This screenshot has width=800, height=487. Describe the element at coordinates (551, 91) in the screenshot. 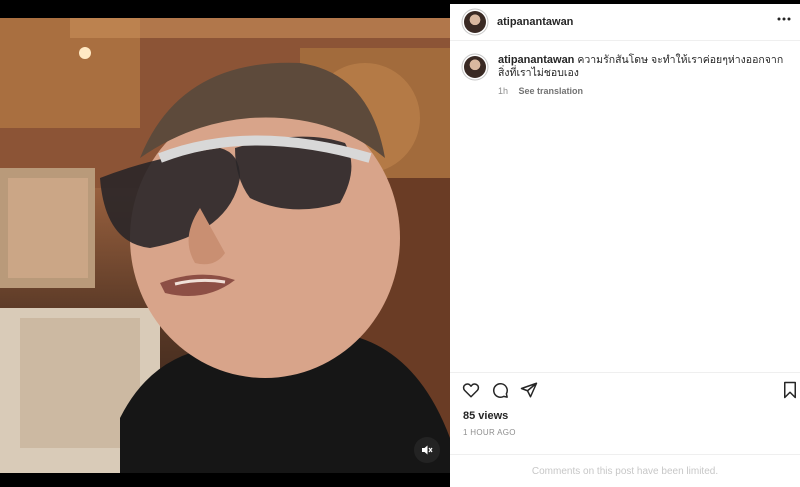

I see `see-translation-link: See translation` at that location.